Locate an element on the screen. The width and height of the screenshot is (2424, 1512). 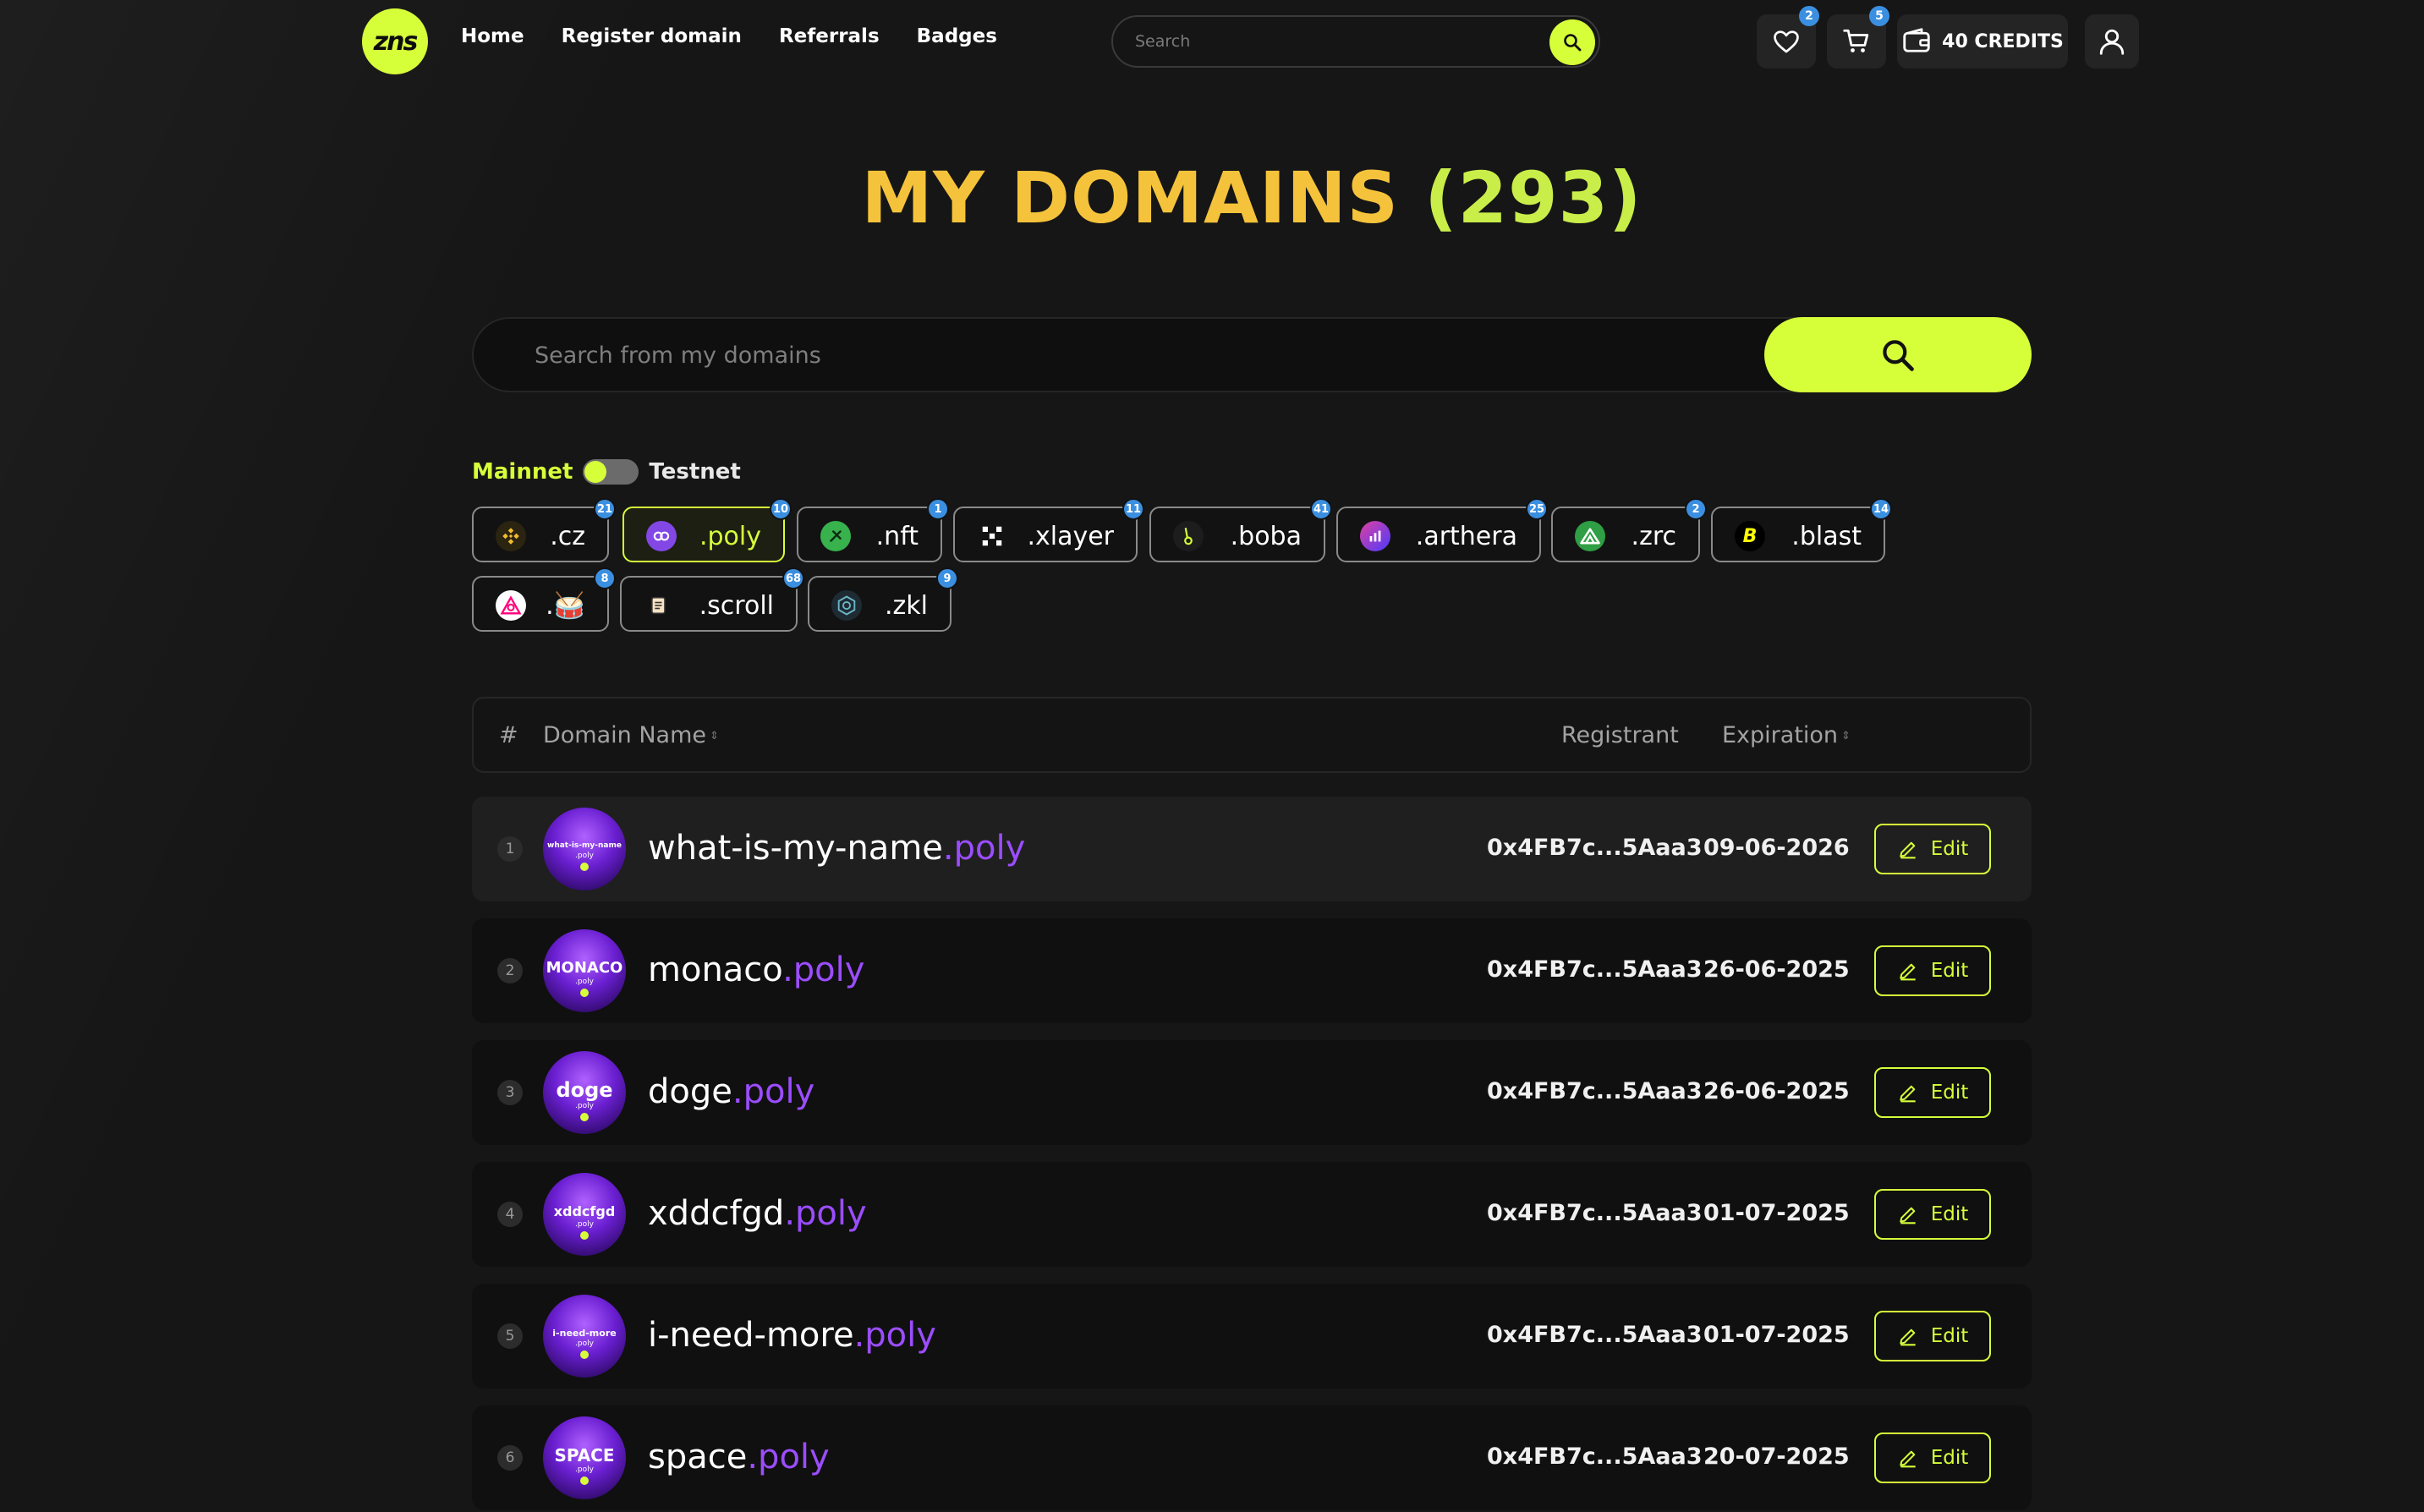
domain-name: what-is-my-name.poly is located at coordinates (836, 848).